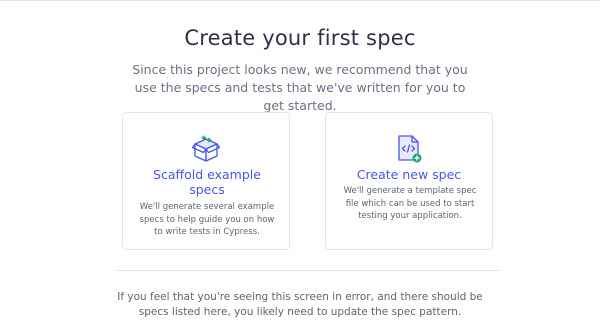  I want to click on divider, so click(309, 270).